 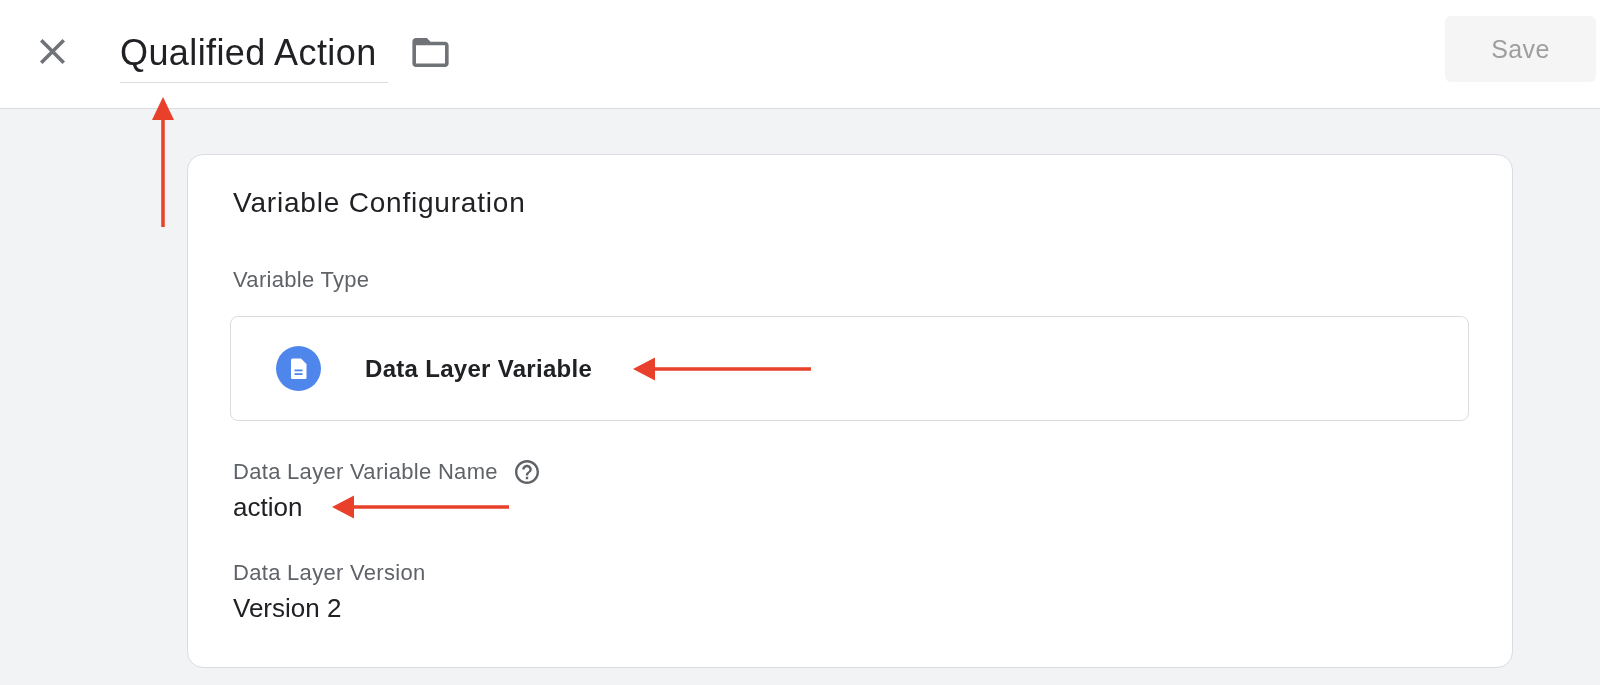 What do you see at coordinates (849, 368) in the screenshot?
I see `variable-type-card: Data Layer Variable` at bounding box center [849, 368].